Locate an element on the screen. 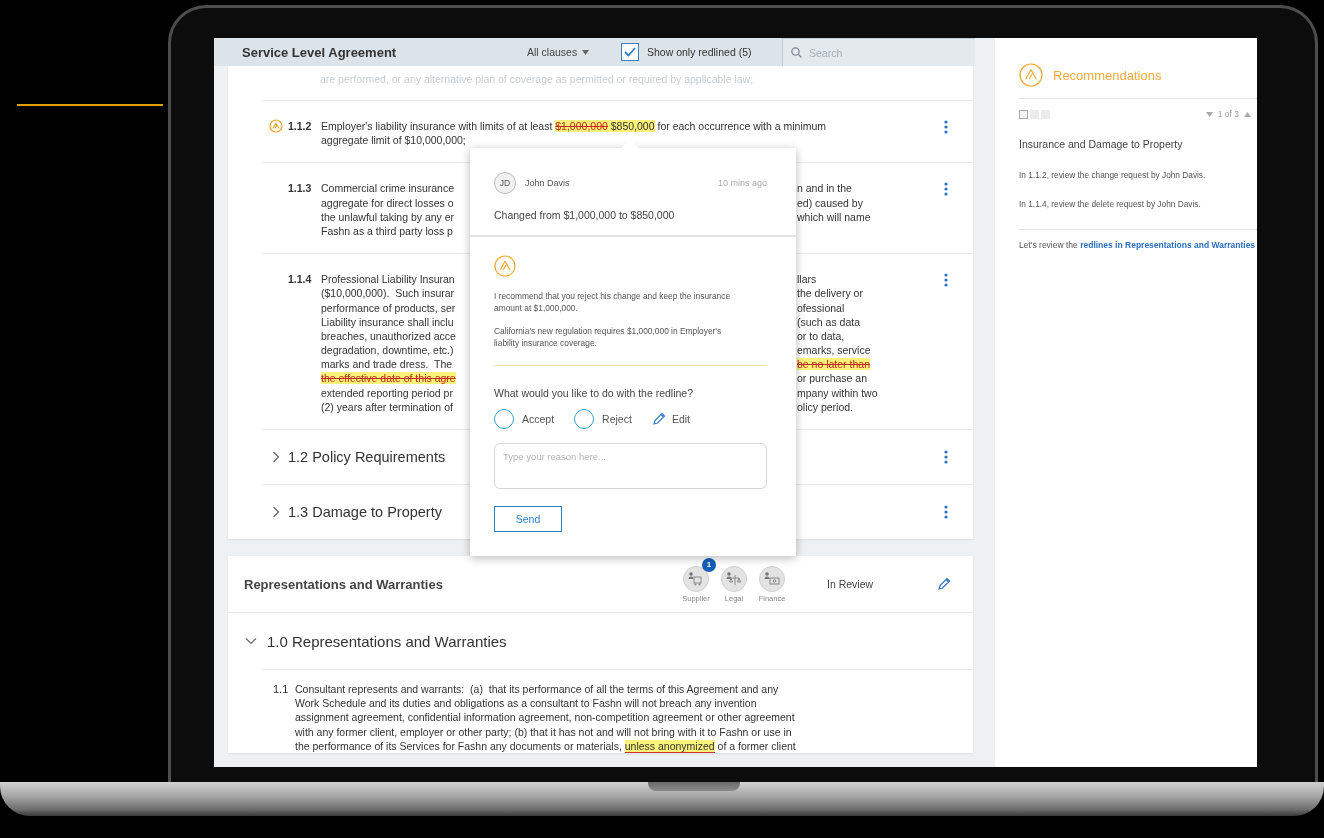 This screenshot has height=838, width=1324. clause-text: olicy period. is located at coordinates (825, 406).